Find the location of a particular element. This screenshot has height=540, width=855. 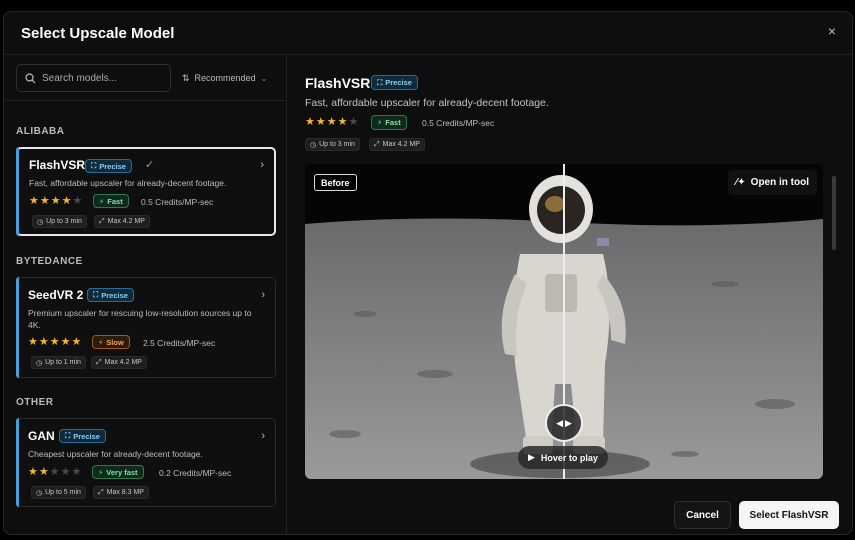

sort-dropdown: ⇅ Recommended ⌄ is located at coordinates (224, 78).